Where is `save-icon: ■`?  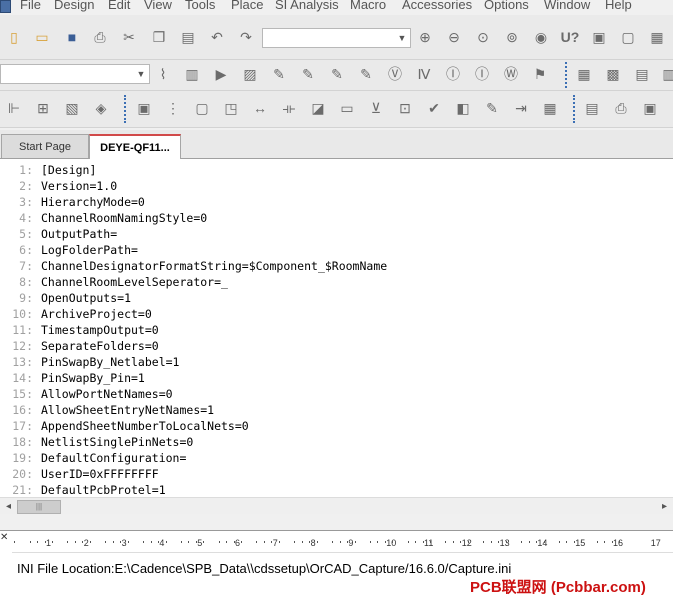
save-icon: ■ is located at coordinates (72, 37).